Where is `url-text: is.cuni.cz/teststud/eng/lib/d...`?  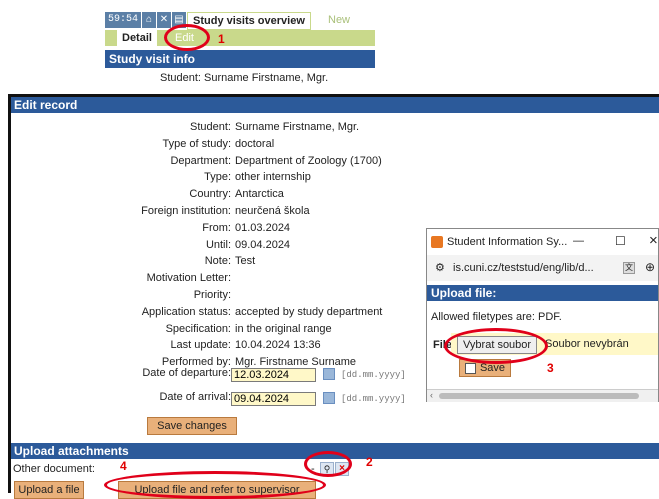 url-text: is.cuni.cz/teststud/eng/lib/d... is located at coordinates (523, 268).